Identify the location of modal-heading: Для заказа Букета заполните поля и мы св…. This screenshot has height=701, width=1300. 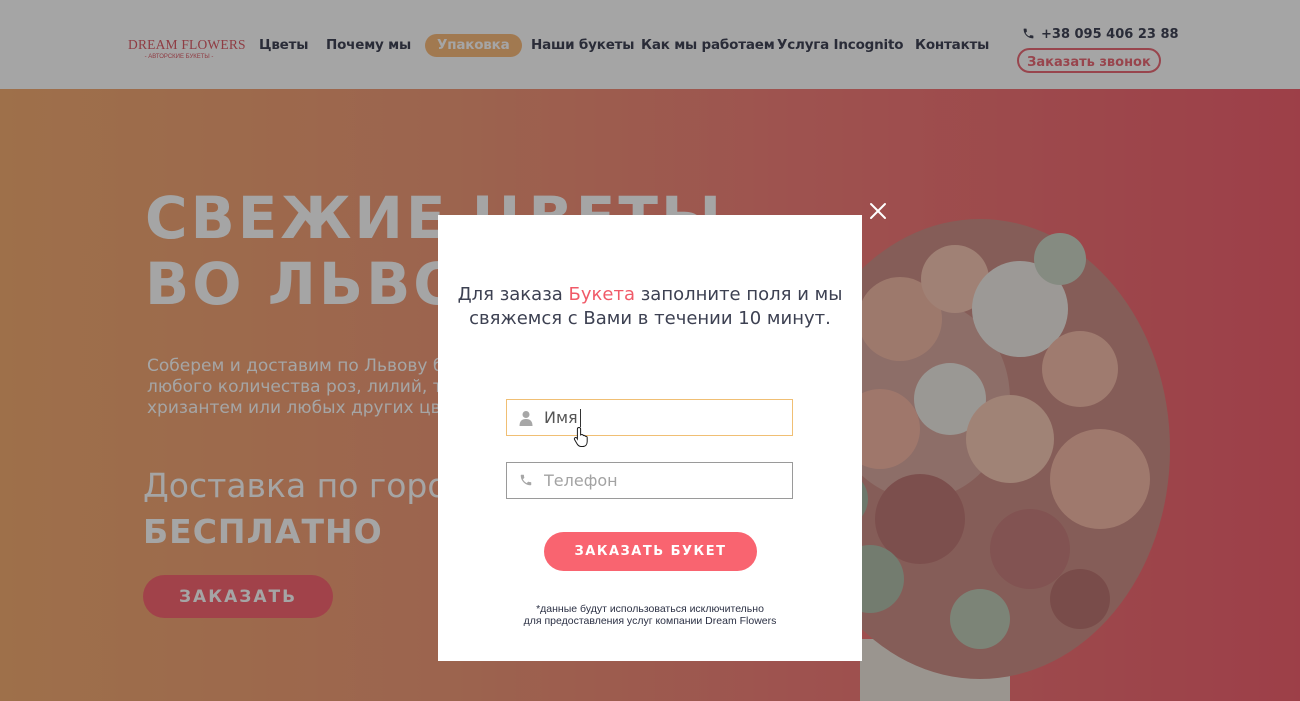
(650, 307).